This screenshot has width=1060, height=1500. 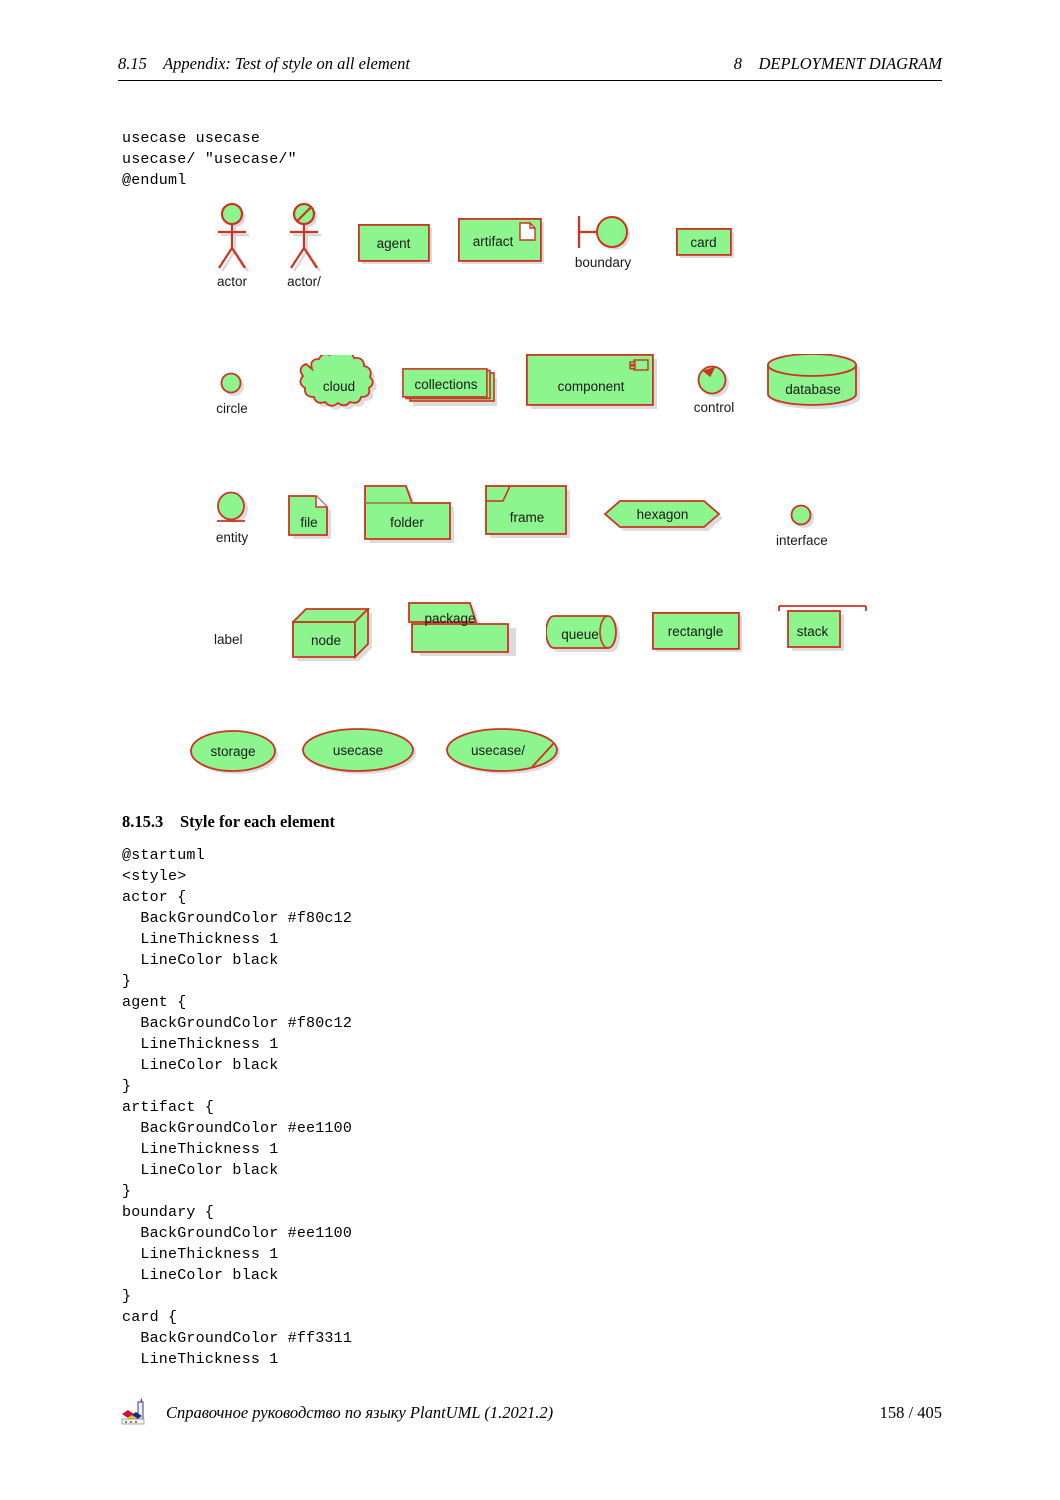 I want to click on circle-shape, so click(x=232, y=385).